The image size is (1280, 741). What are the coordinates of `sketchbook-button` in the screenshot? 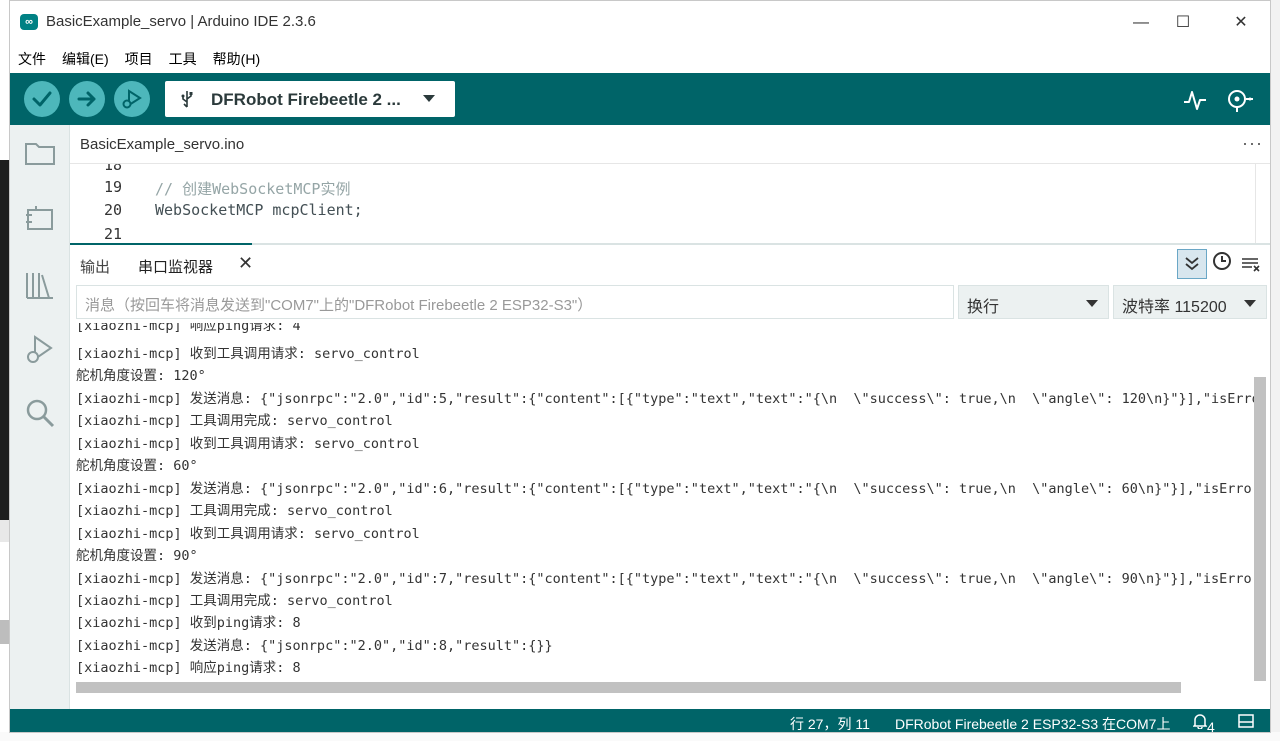 It's located at (40, 153).